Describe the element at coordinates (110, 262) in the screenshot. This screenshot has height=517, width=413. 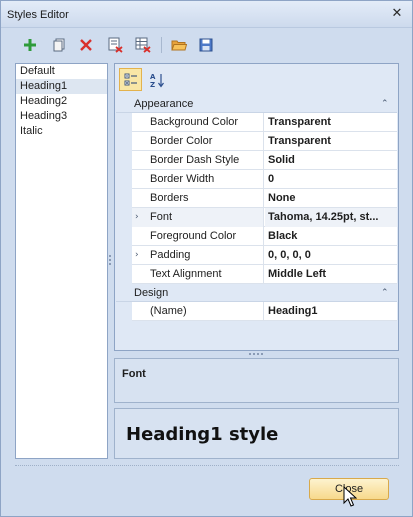
I see `vertical-splitter` at that location.